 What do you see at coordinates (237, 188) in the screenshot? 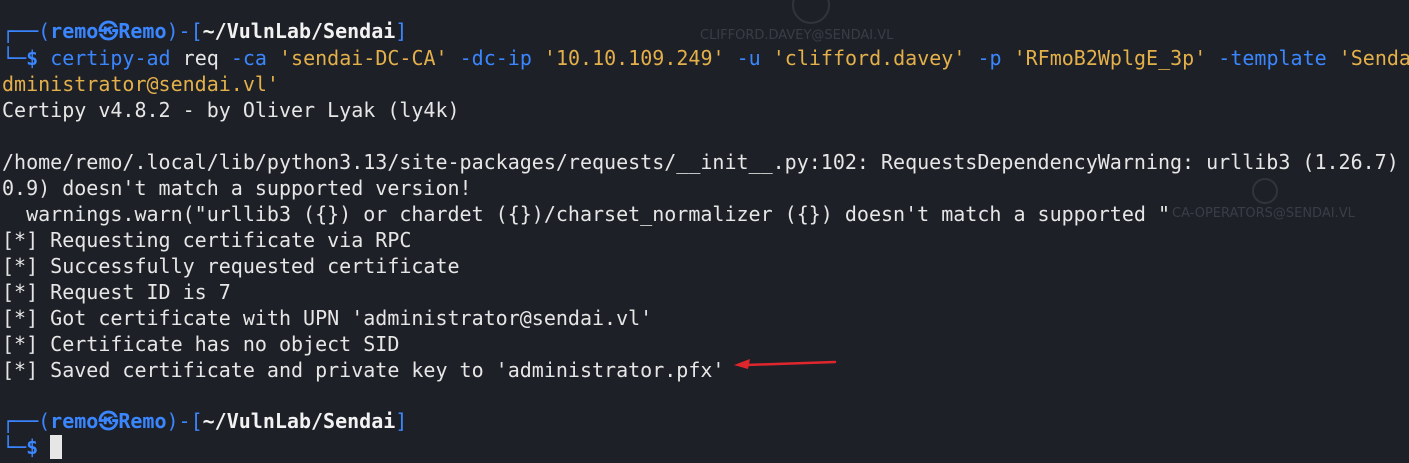
I see `output-warning-line: 0.9) doesn't match a supported version!` at bounding box center [237, 188].